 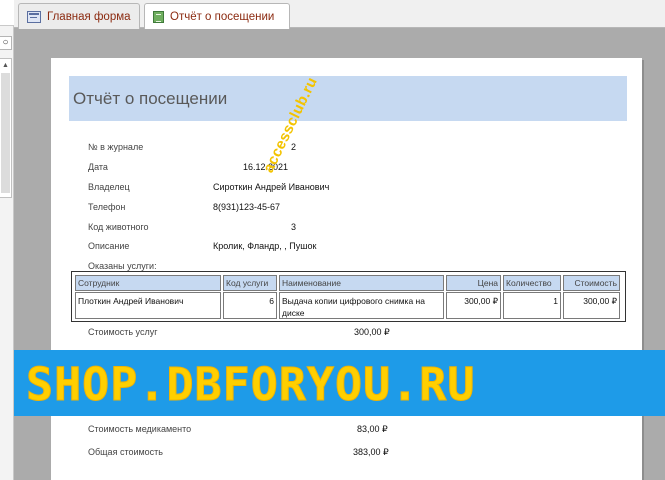 I want to click on document-tab-bar: Главная форма Отчёт о посещении, so click(x=339, y=14).